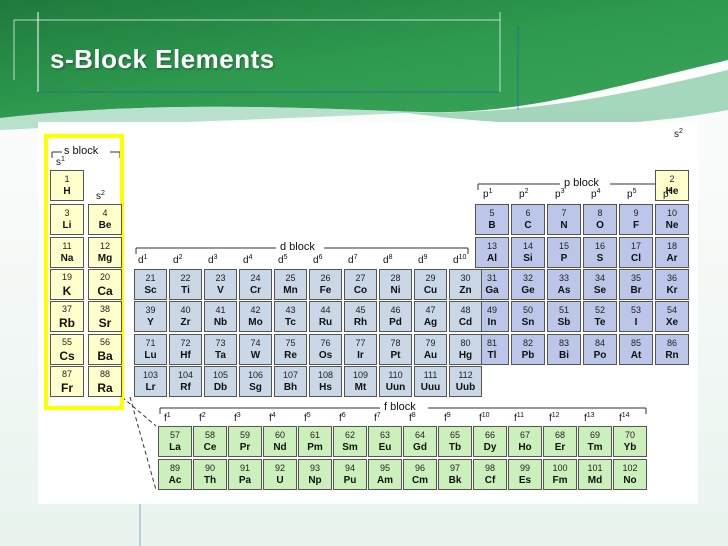  I want to click on element-cell-ba: 56 Ba, so click(105, 349).